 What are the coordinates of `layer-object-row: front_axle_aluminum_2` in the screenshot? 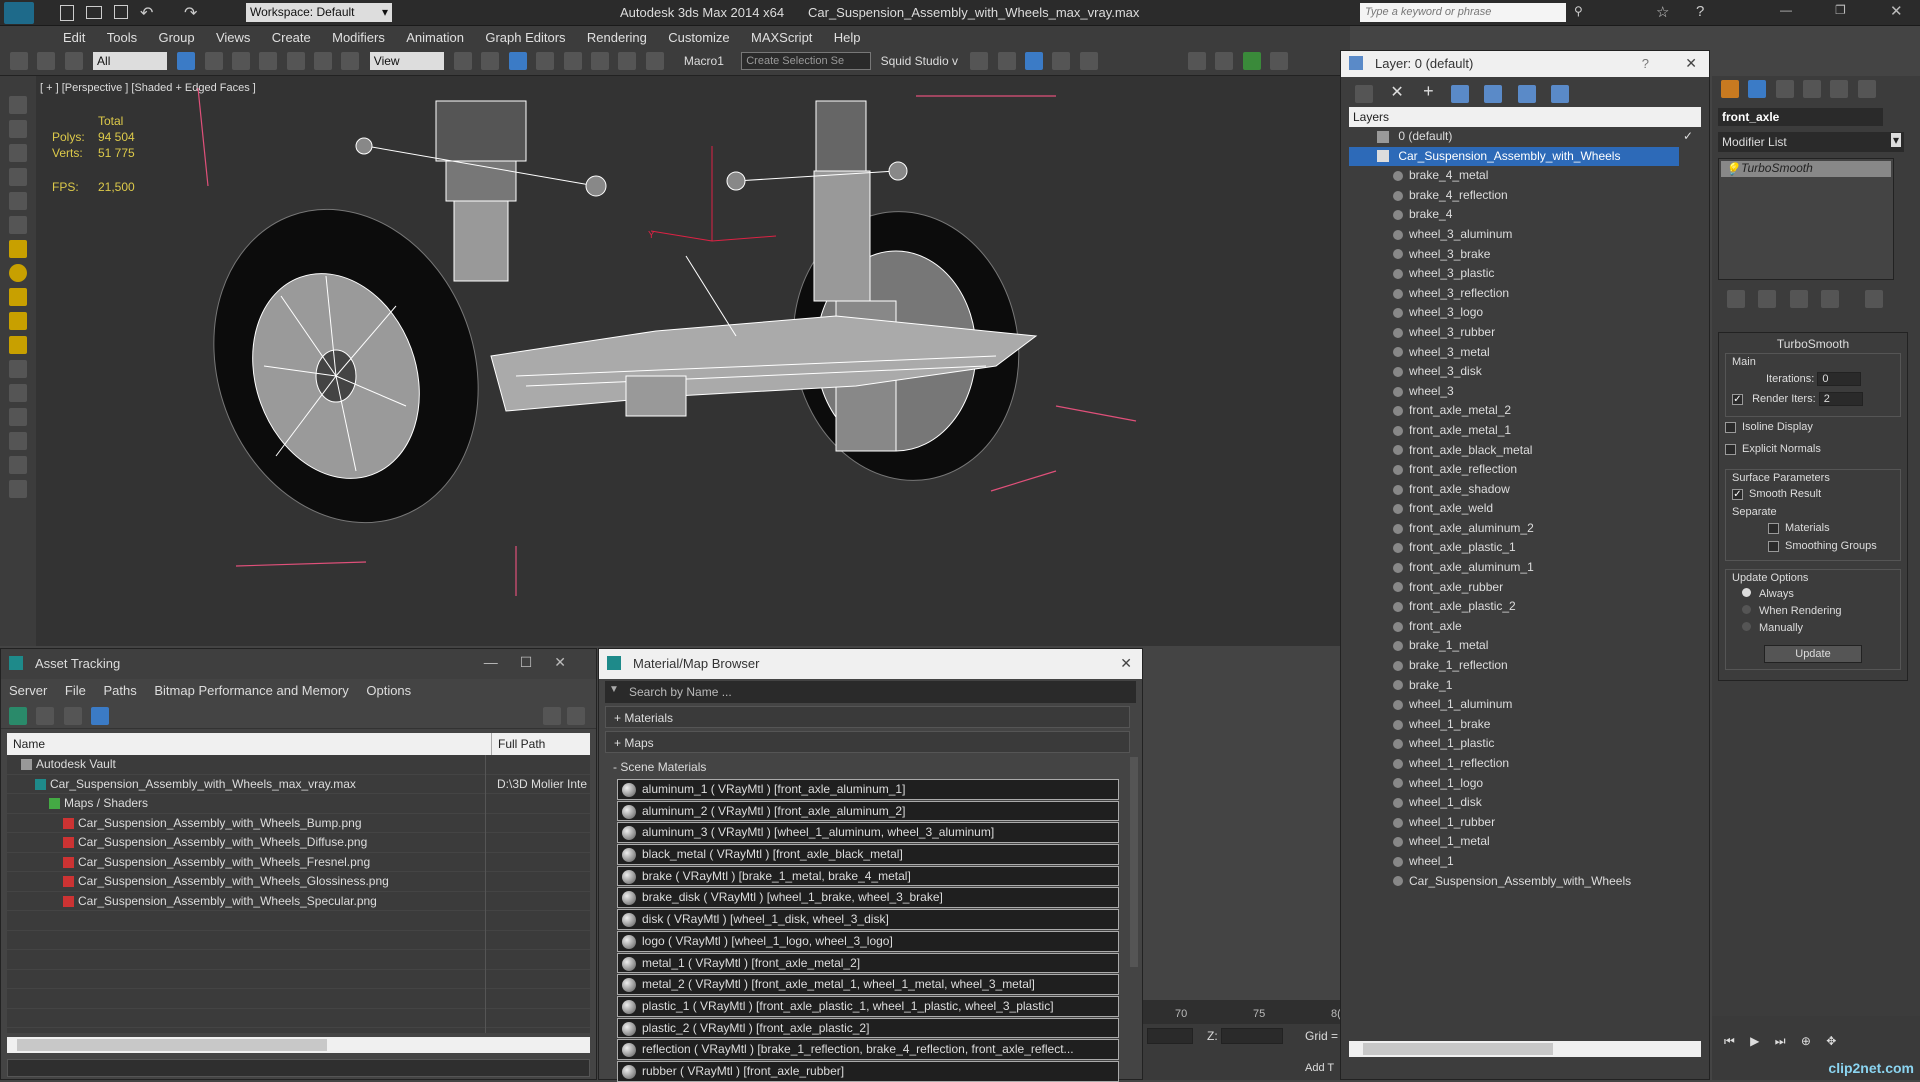 It's located at (1525, 529).